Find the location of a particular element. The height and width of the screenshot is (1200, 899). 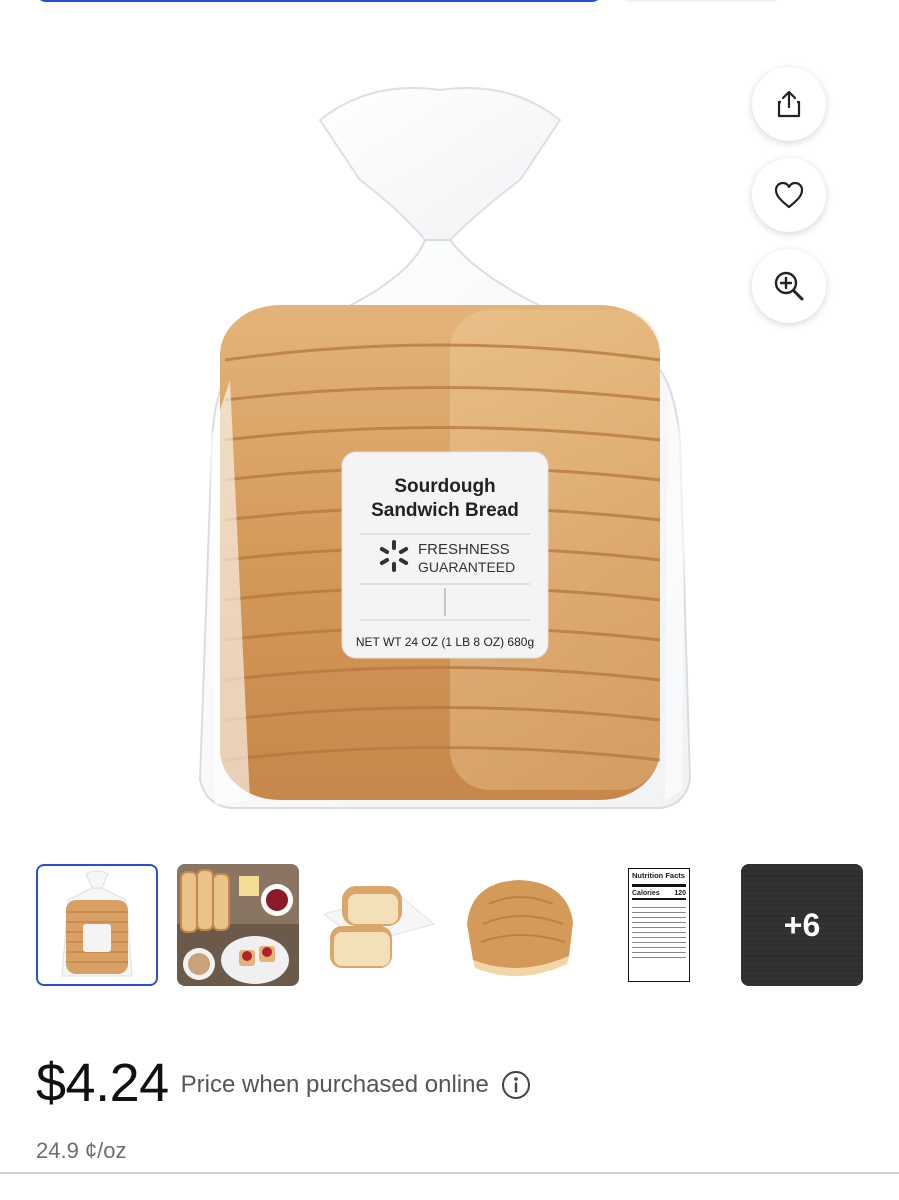

heart-icon is located at coordinates (789, 195).